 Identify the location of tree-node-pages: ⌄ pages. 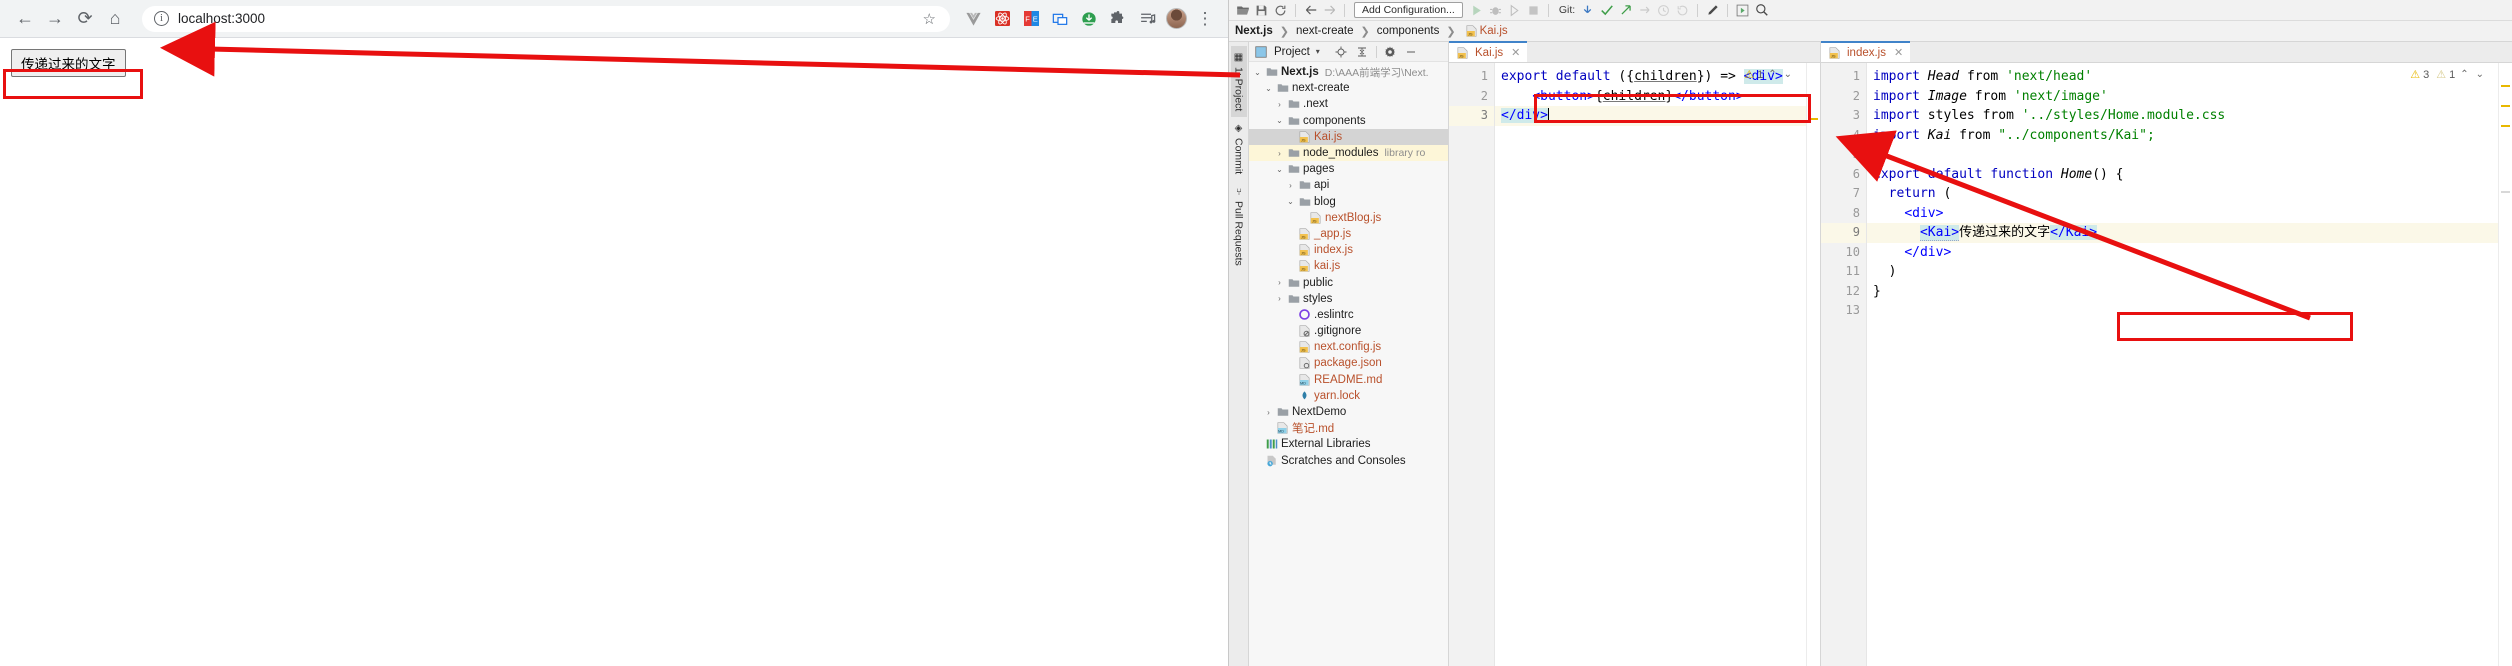
(1348, 169).